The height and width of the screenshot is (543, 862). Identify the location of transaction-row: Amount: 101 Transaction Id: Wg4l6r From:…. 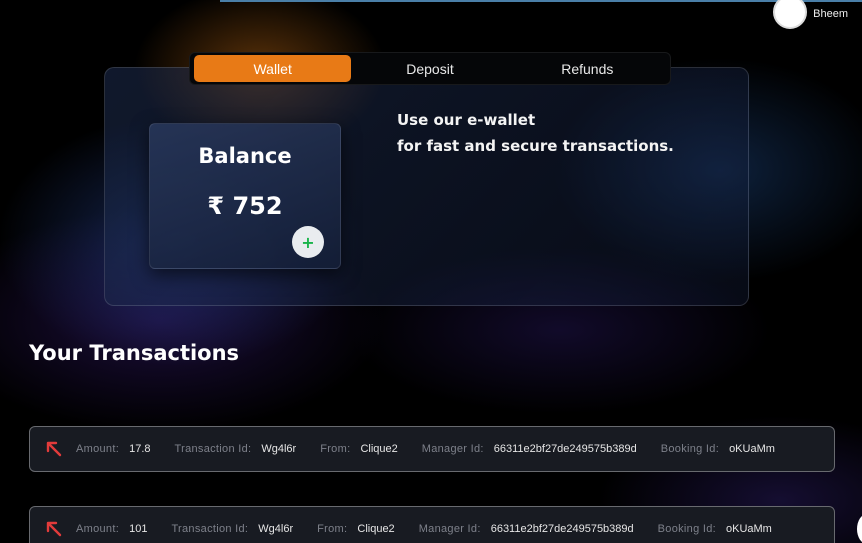
(432, 524).